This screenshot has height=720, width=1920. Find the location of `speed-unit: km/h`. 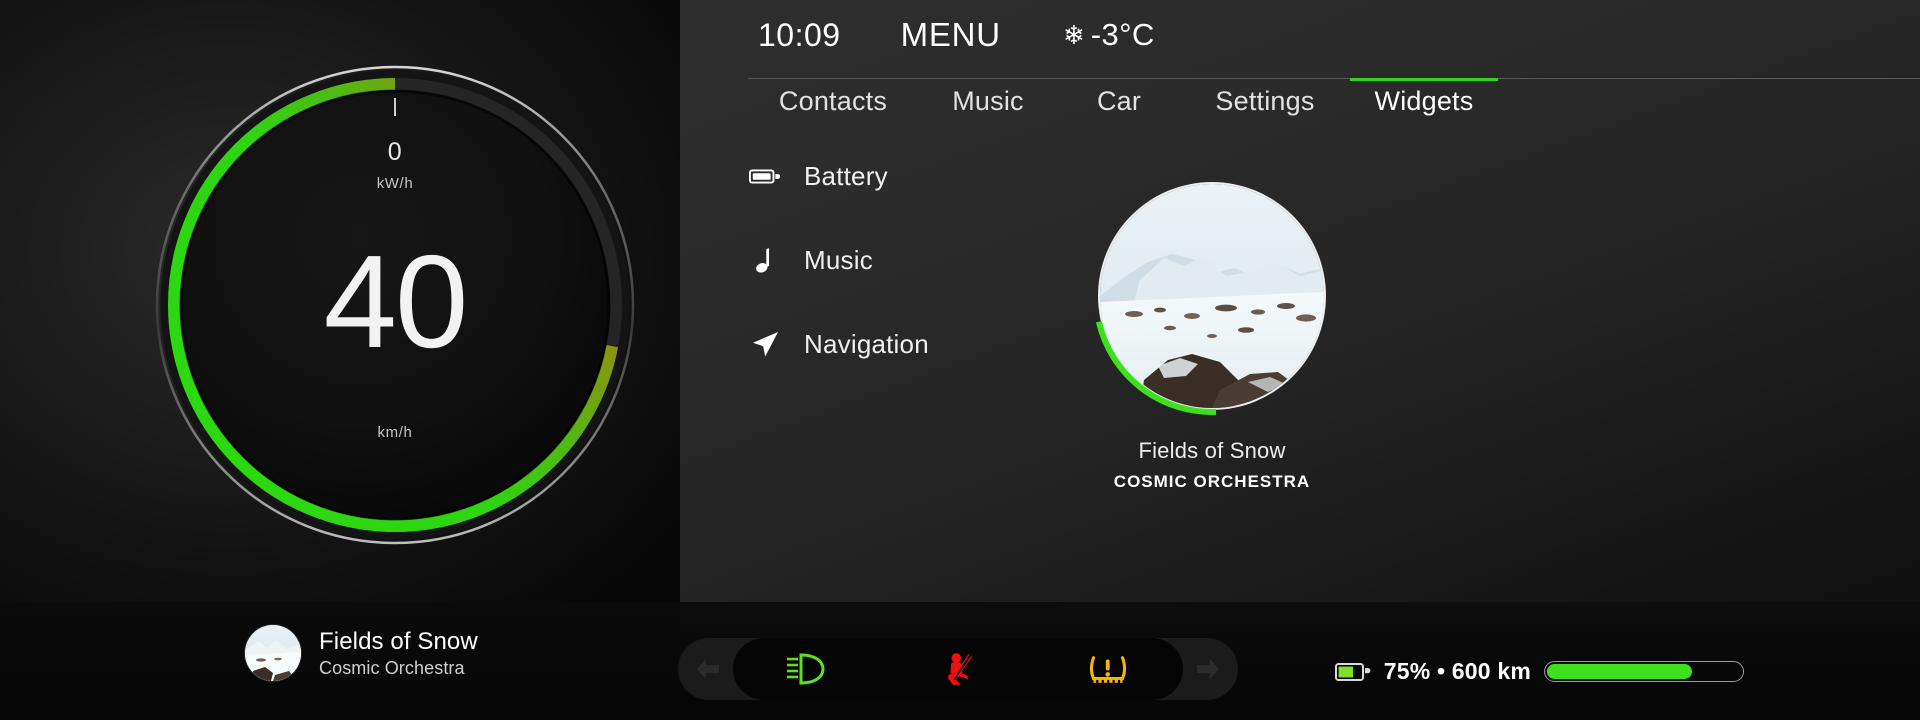

speed-unit: km/h is located at coordinates (395, 432).